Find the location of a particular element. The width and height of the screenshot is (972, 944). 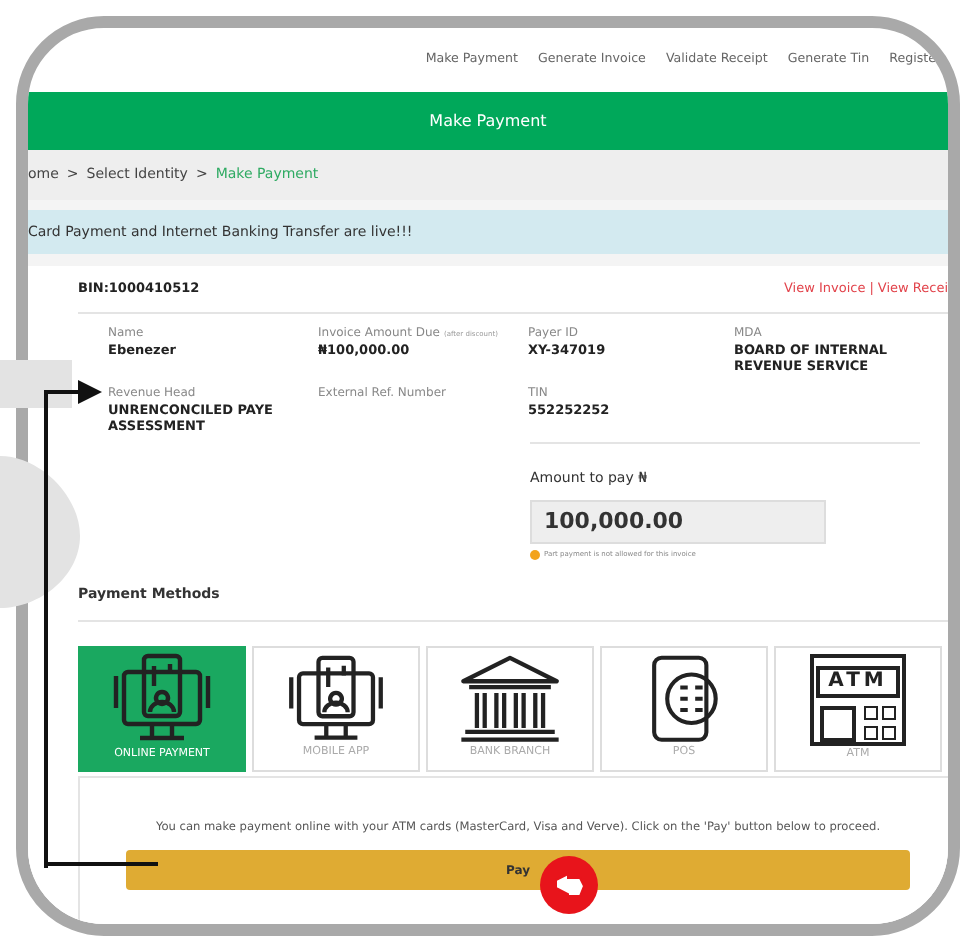

bank-building-icon is located at coordinates (510, 699).